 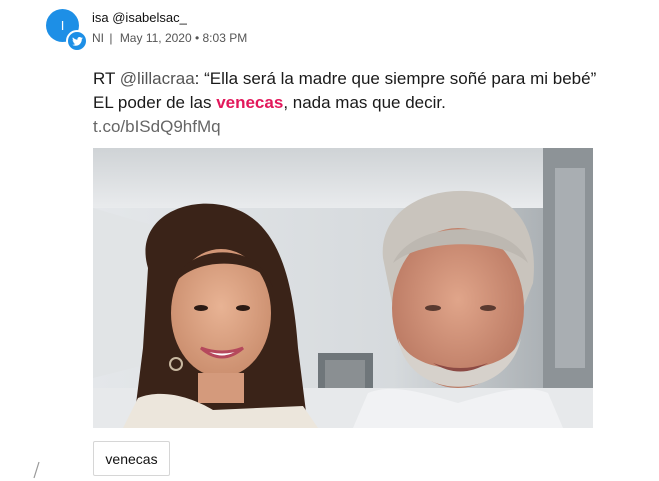 What do you see at coordinates (250, 102) in the screenshot?
I see `highlight-keyword: venecas` at bounding box center [250, 102].